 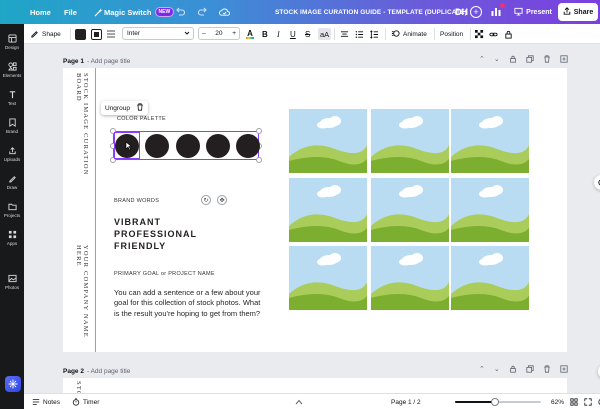 What do you see at coordinates (45, 34) in the screenshot?
I see `shape-button: Shape` at bounding box center [45, 34].